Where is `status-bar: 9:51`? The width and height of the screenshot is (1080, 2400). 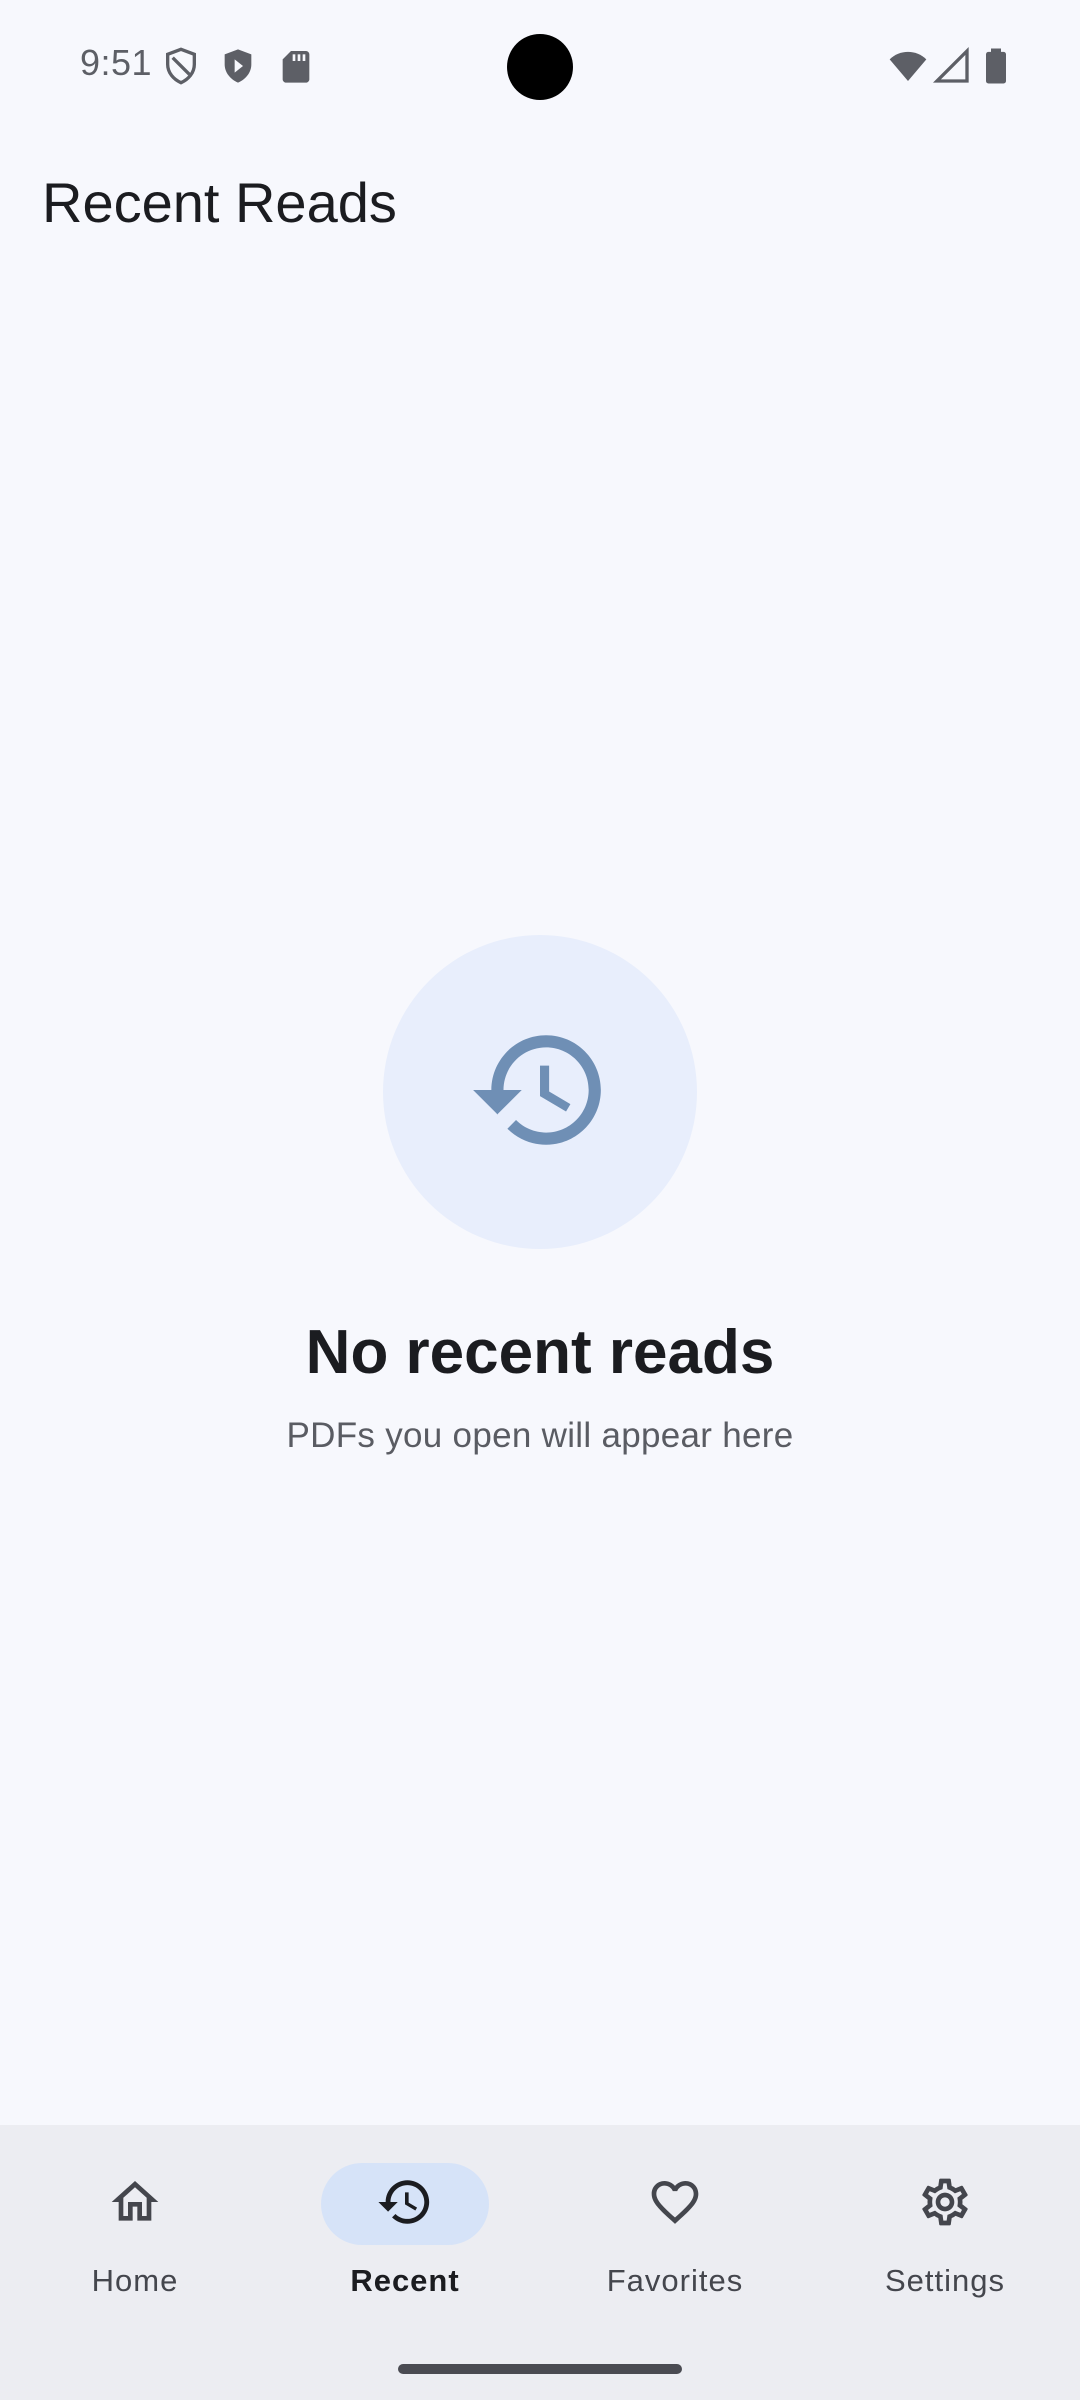
status-bar: 9:51 is located at coordinates (540, 65).